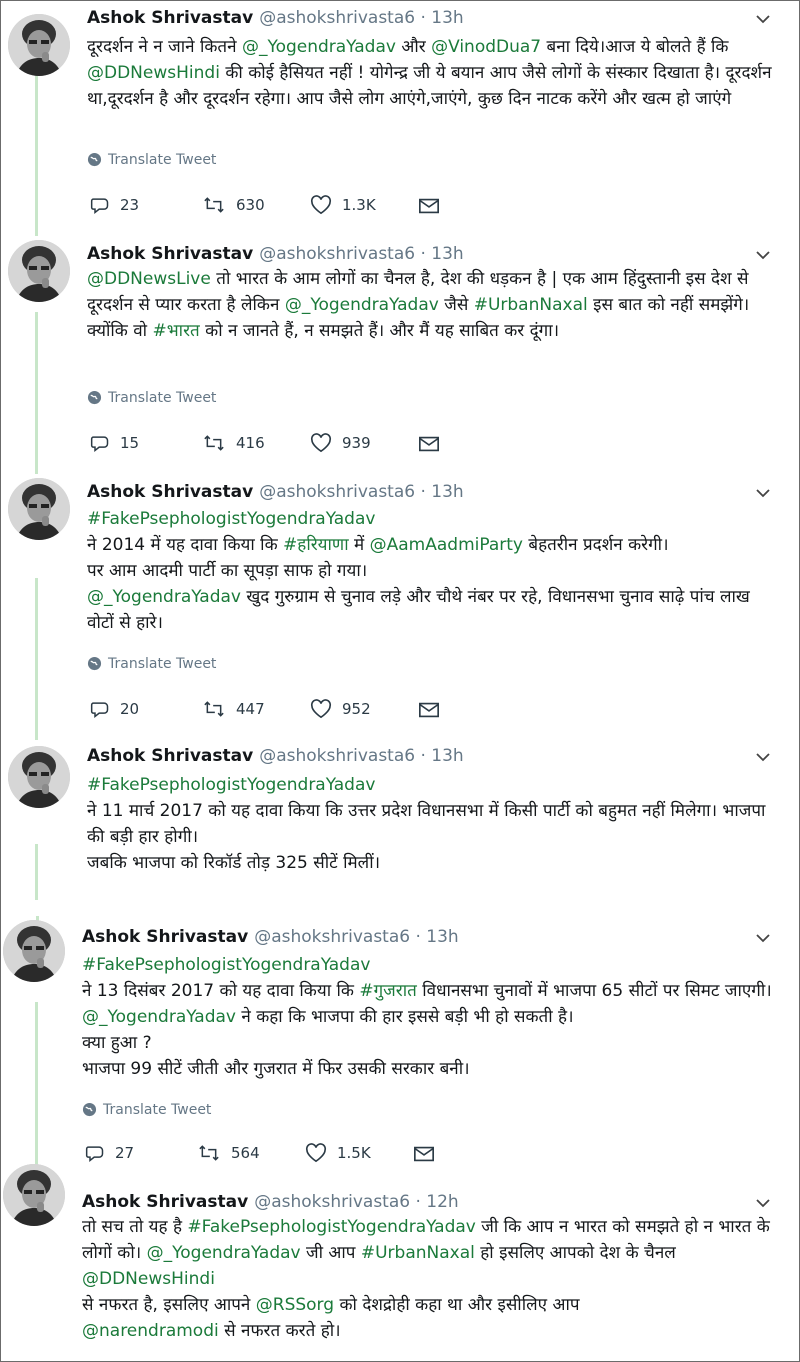 The height and width of the screenshot is (1362, 800). What do you see at coordinates (125, 1153) in the screenshot?
I see `replies-count: 27` at bounding box center [125, 1153].